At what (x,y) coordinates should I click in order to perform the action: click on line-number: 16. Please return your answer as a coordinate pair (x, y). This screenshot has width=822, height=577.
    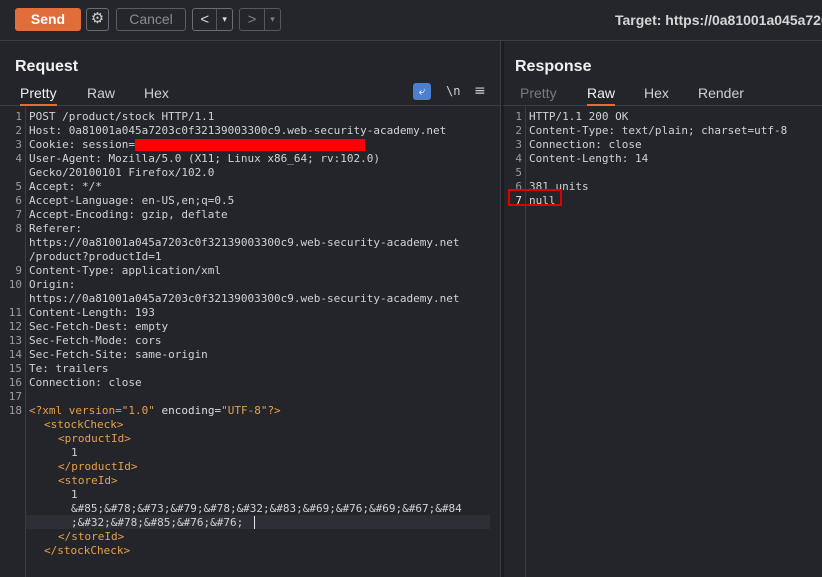
    Looking at the image, I should click on (15, 382).